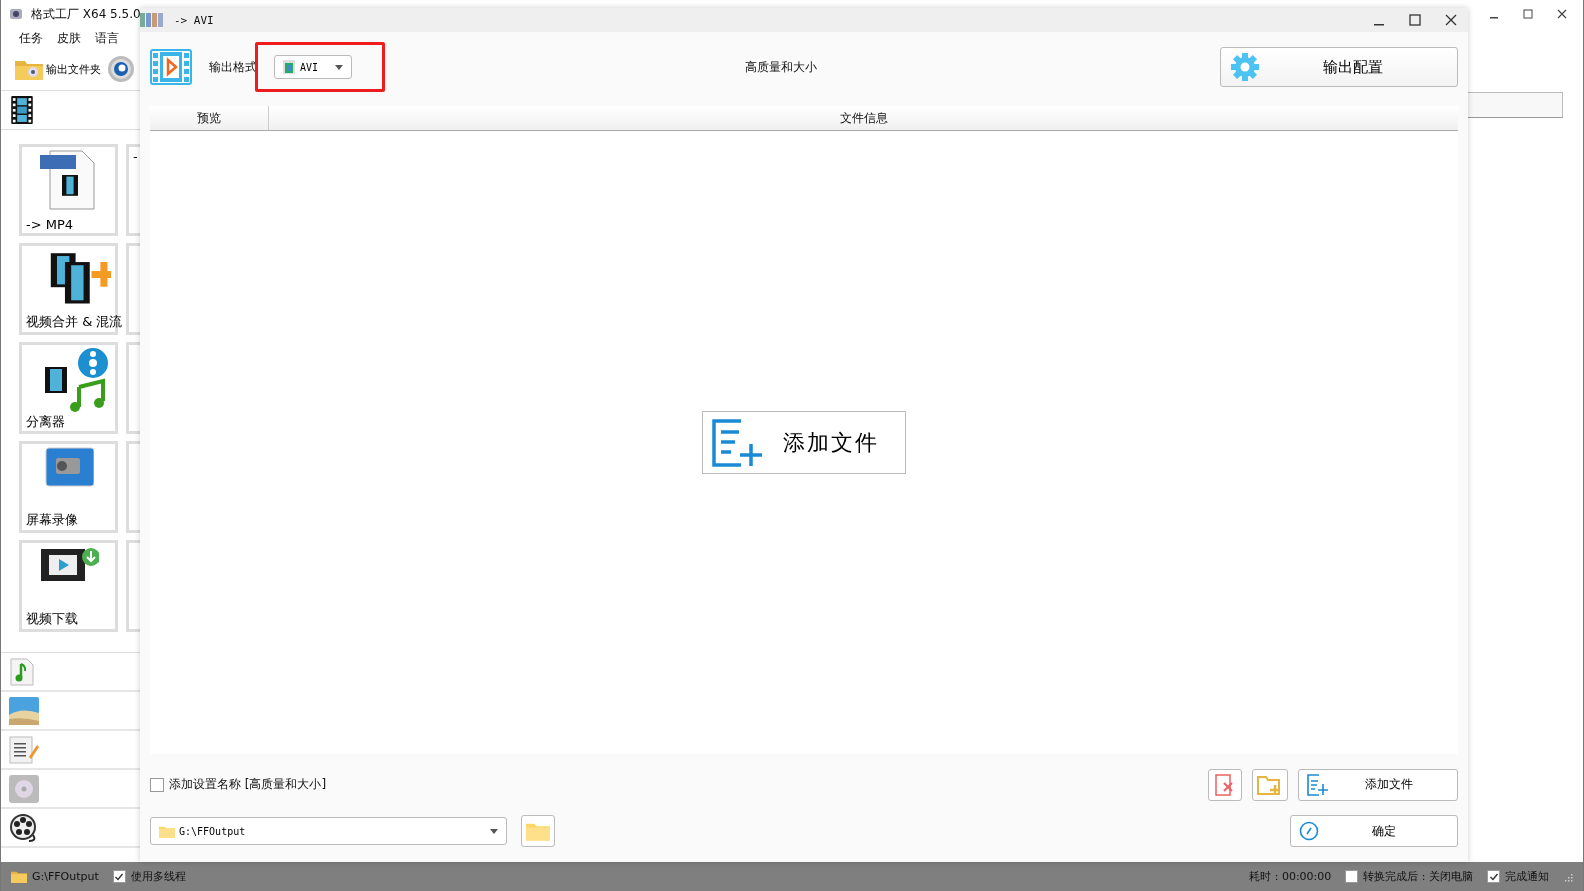 The image size is (1584, 891). I want to click on remove-file-icon, so click(1225, 784).